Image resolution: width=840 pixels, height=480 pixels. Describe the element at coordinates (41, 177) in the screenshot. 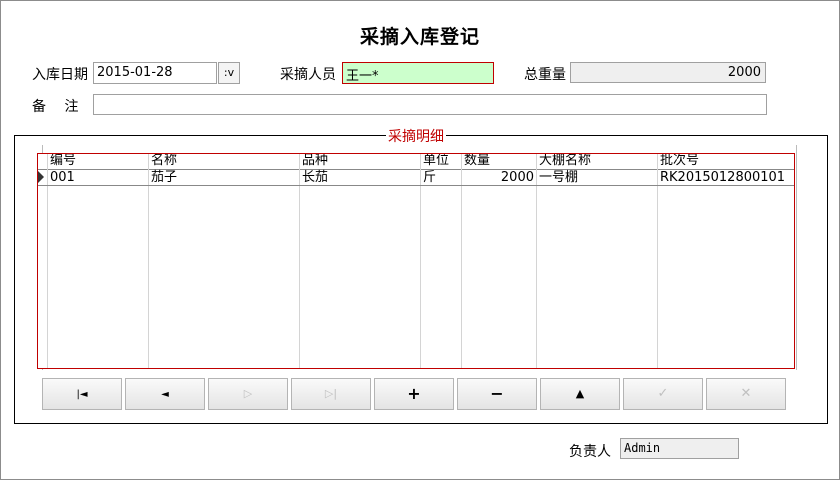

I see `row-indicator-icon` at that location.